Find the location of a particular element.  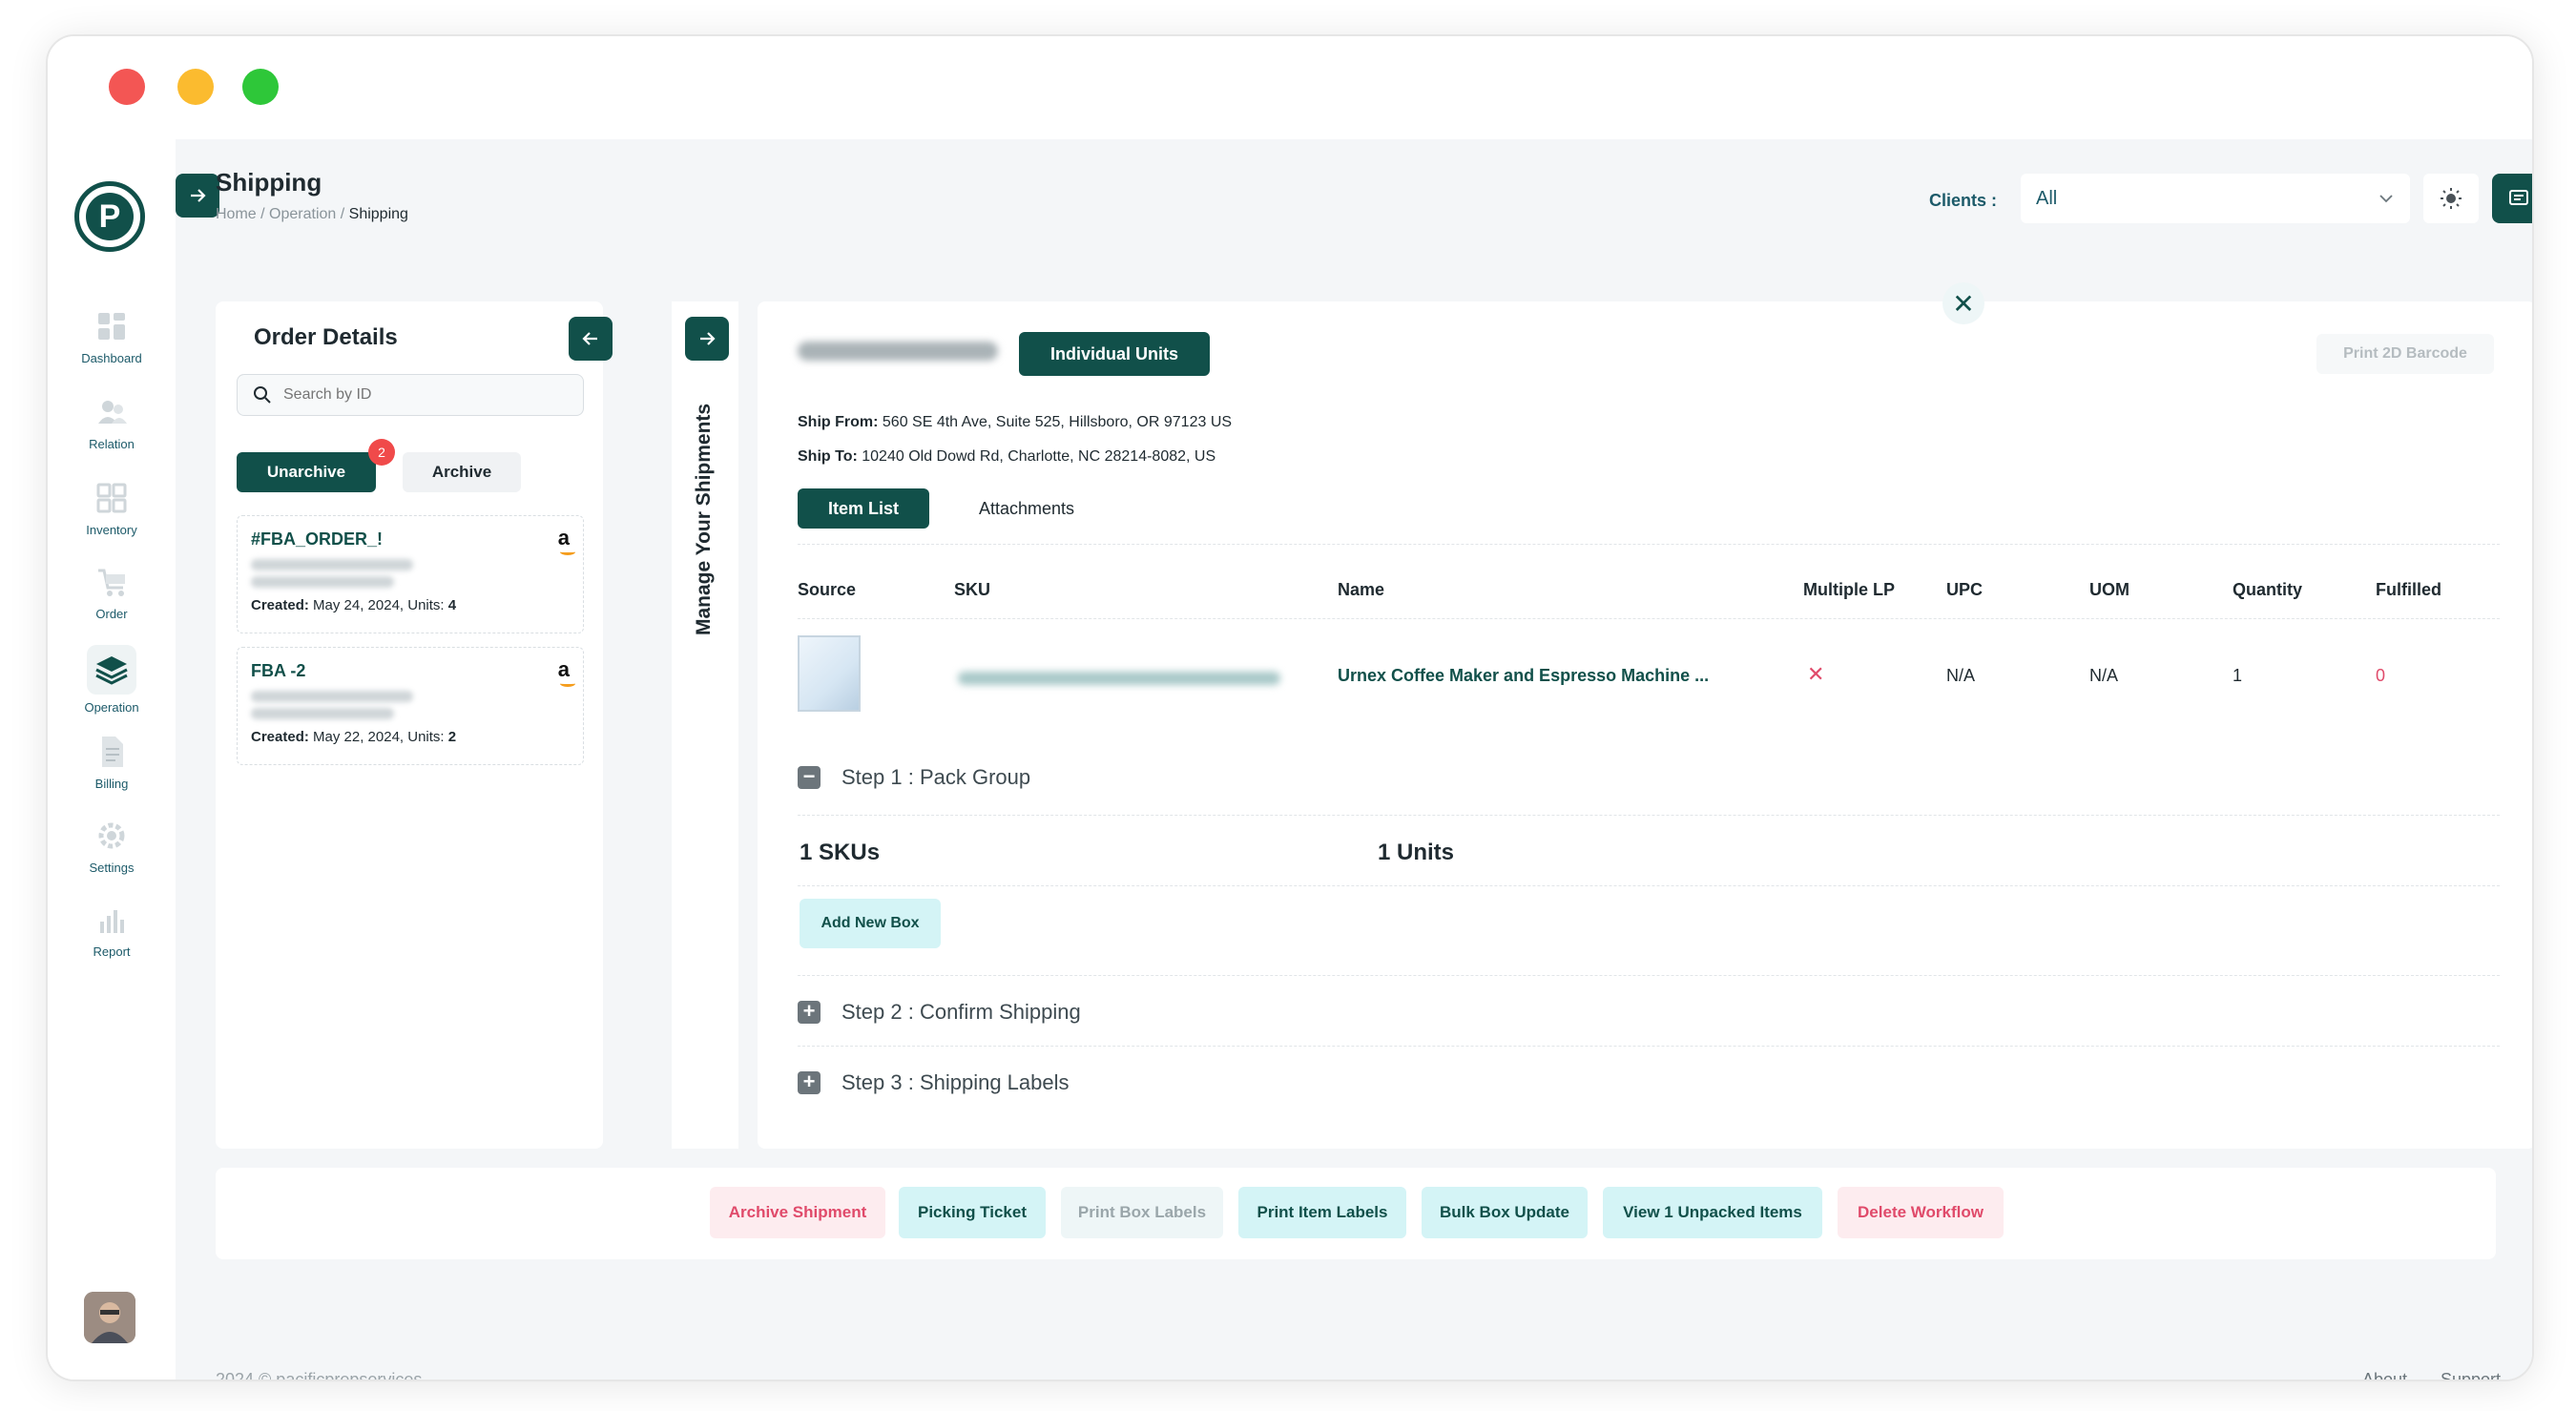

product-thumbnail is located at coordinates (829, 673).